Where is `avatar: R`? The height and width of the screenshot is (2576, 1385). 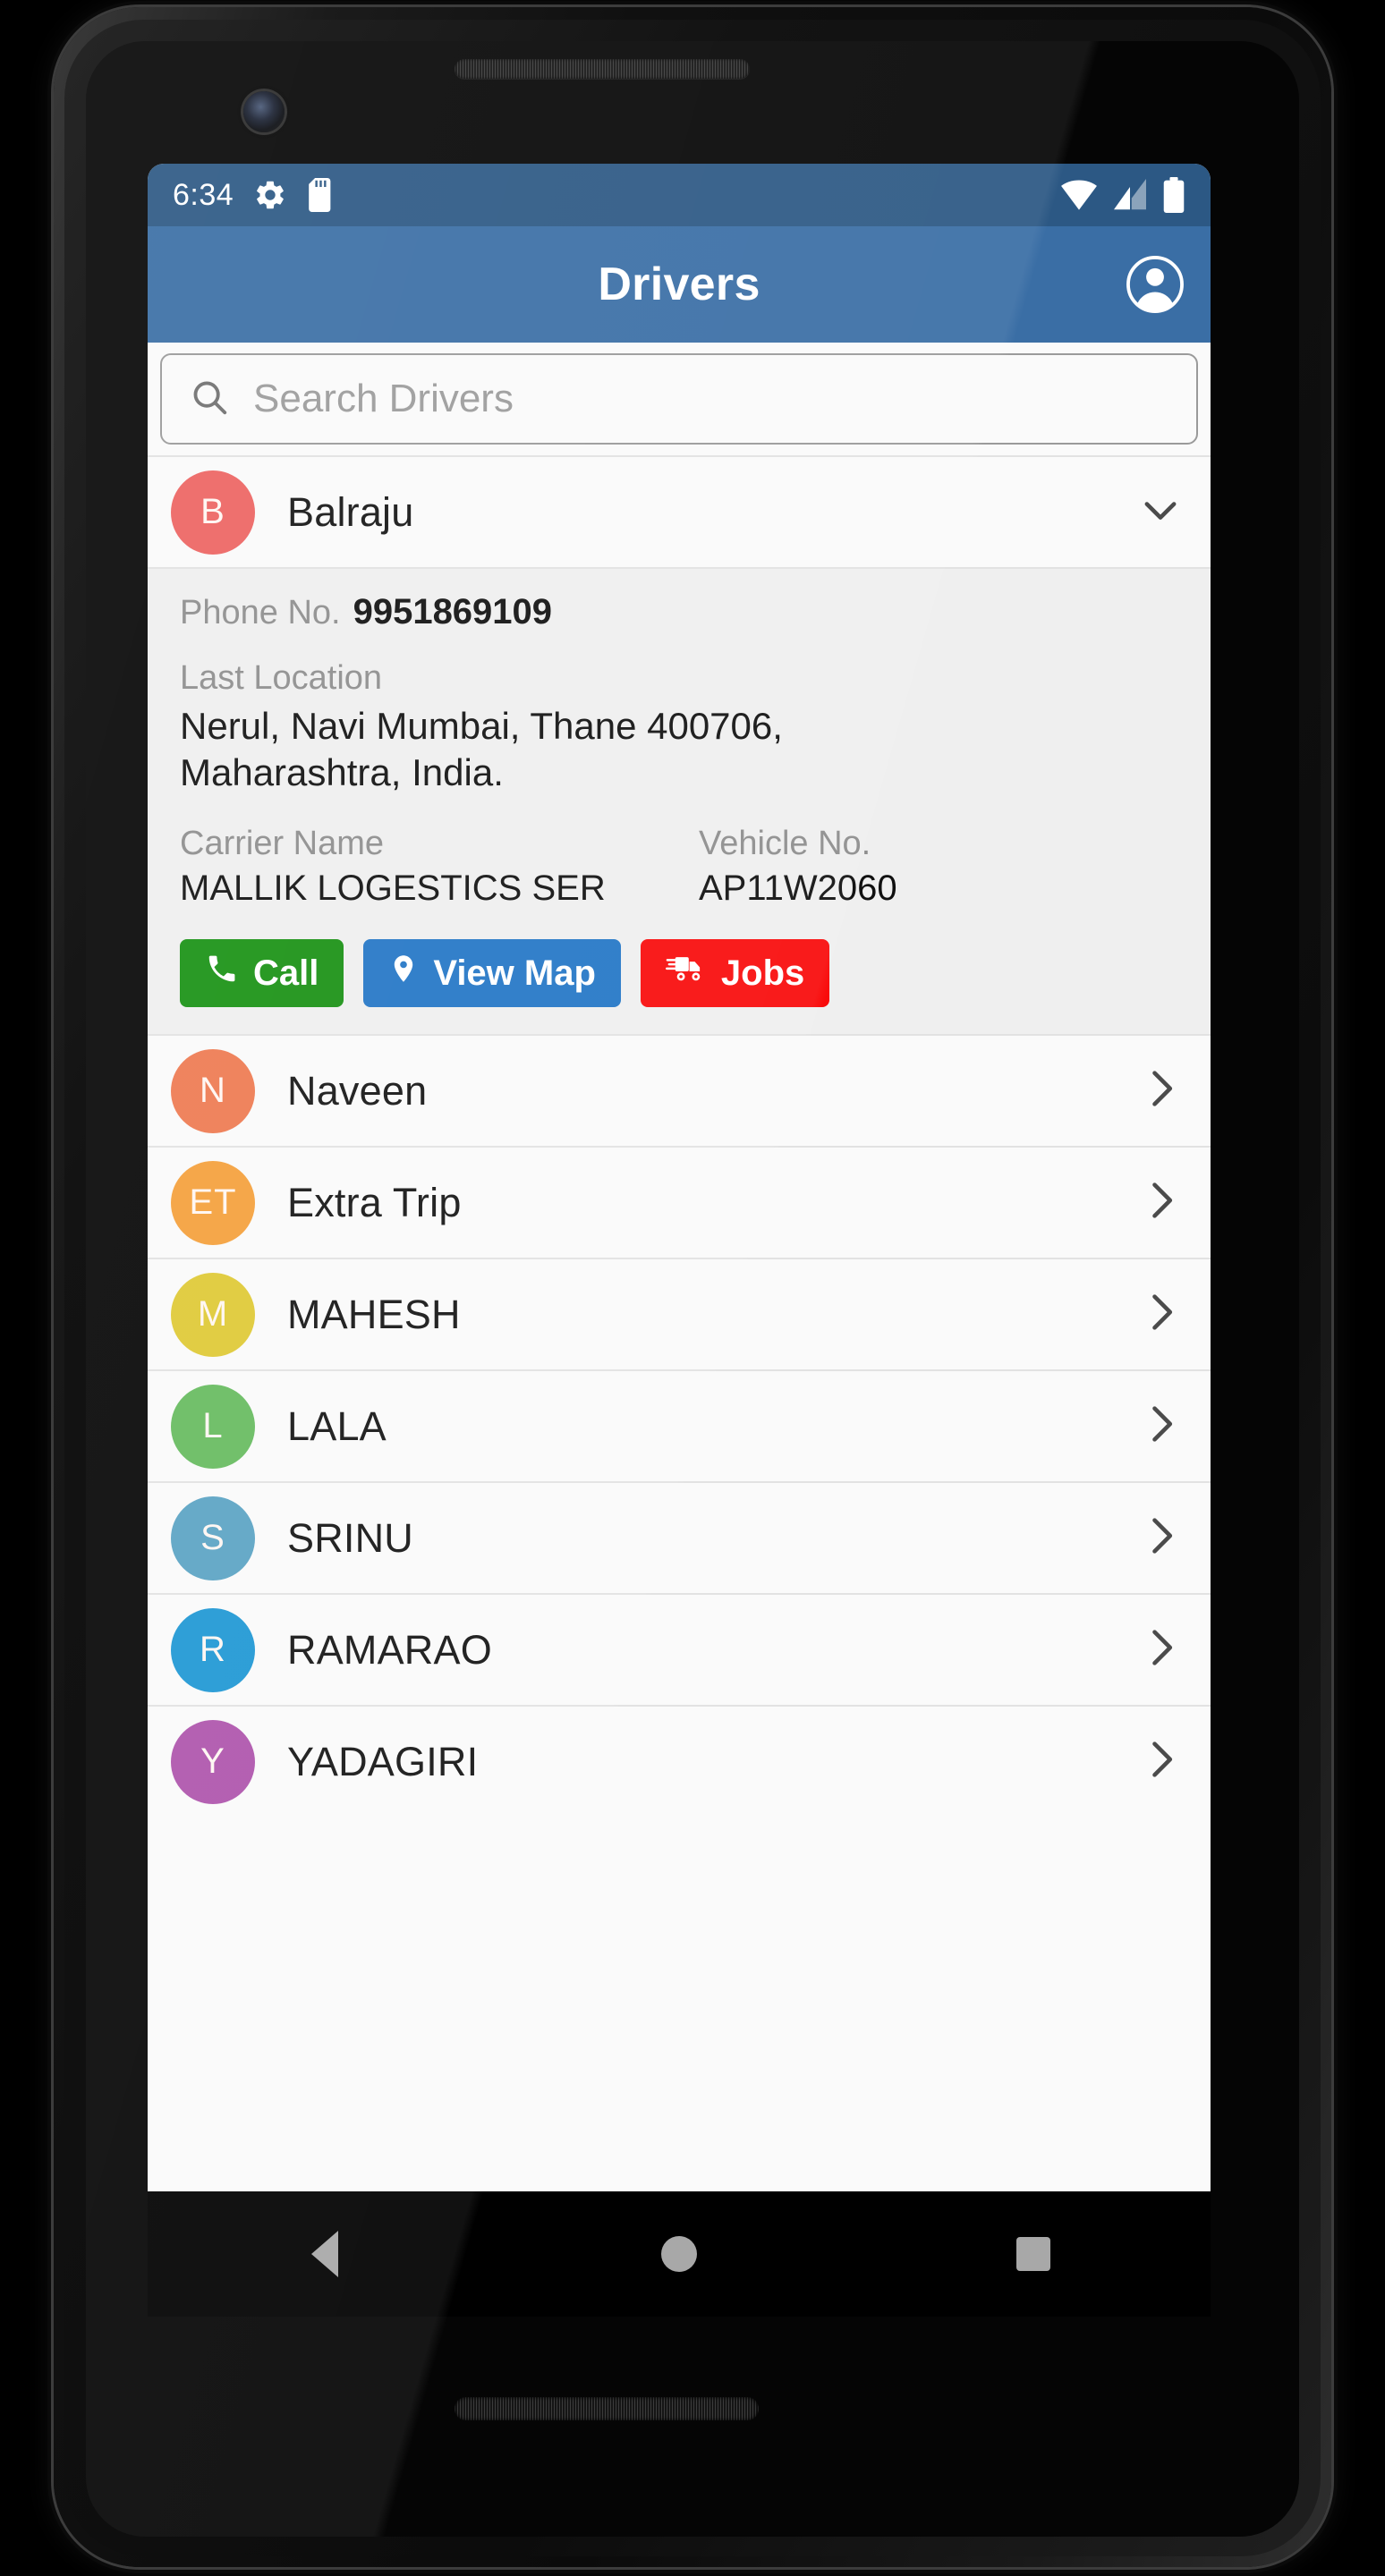
avatar: R is located at coordinates (213, 1649).